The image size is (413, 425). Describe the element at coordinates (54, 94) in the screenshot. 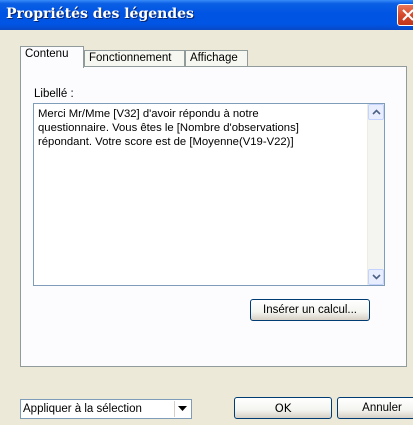

I see `libelle-label: Libellé :` at that location.